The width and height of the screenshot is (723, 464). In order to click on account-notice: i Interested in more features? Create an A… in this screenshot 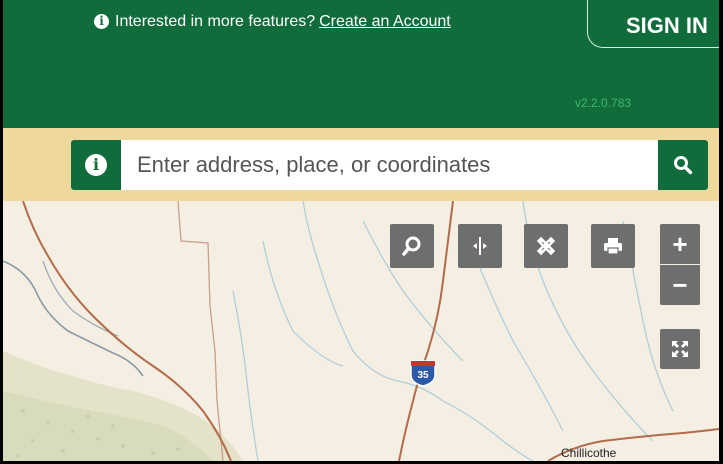, I will do `click(272, 22)`.